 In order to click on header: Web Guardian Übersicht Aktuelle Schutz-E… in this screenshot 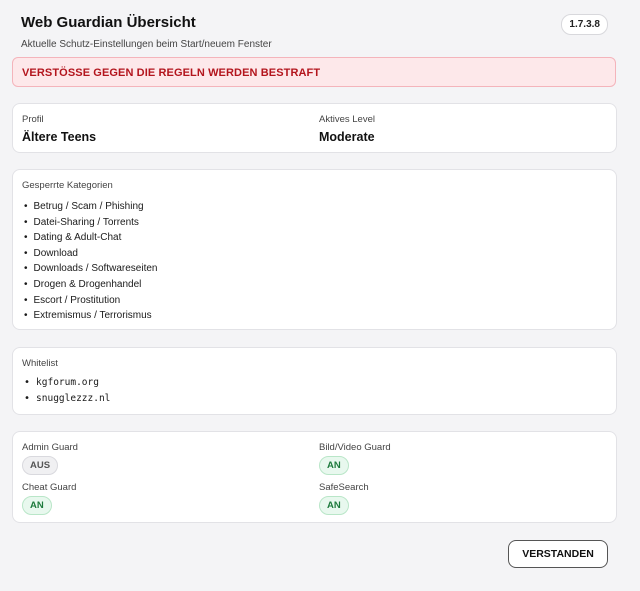, I will do `click(320, 34)`.